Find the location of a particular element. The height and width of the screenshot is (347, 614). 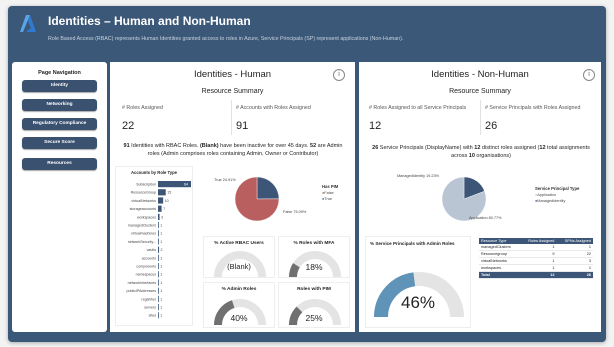

sp-with-roles-label: # Service Principals with Roles Assigned is located at coordinates (533, 108).